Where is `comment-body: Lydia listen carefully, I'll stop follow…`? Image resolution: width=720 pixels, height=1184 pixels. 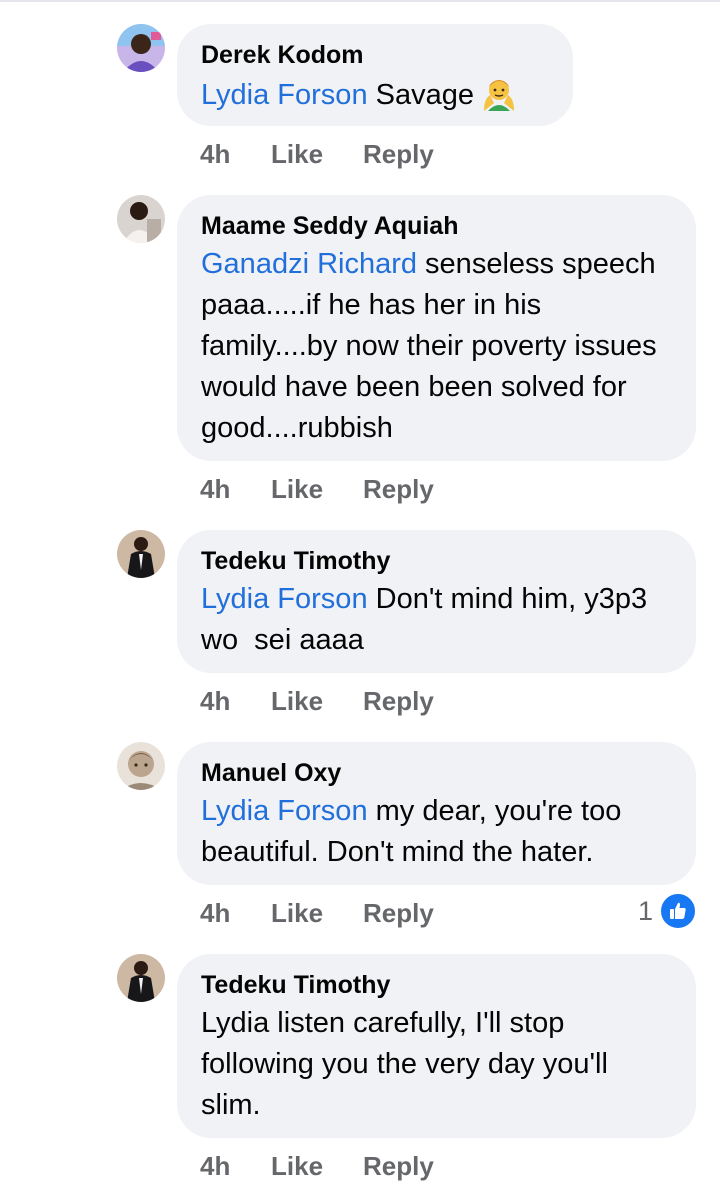 comment-body: Lydia listen carefully, I'll stop follow… is located at coordinates (404, 1064).